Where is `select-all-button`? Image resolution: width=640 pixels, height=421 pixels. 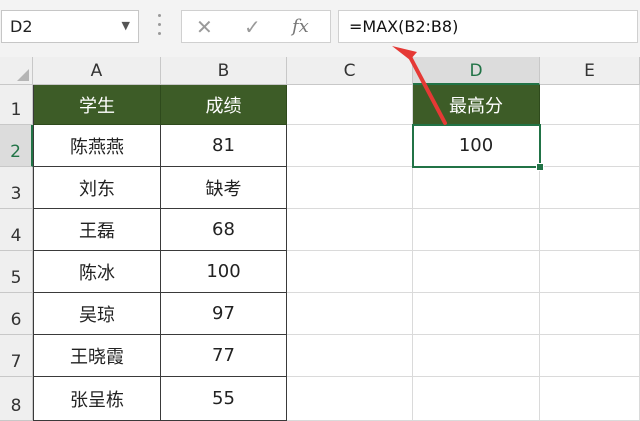
select-all-button is located at coordinates (16, 71).